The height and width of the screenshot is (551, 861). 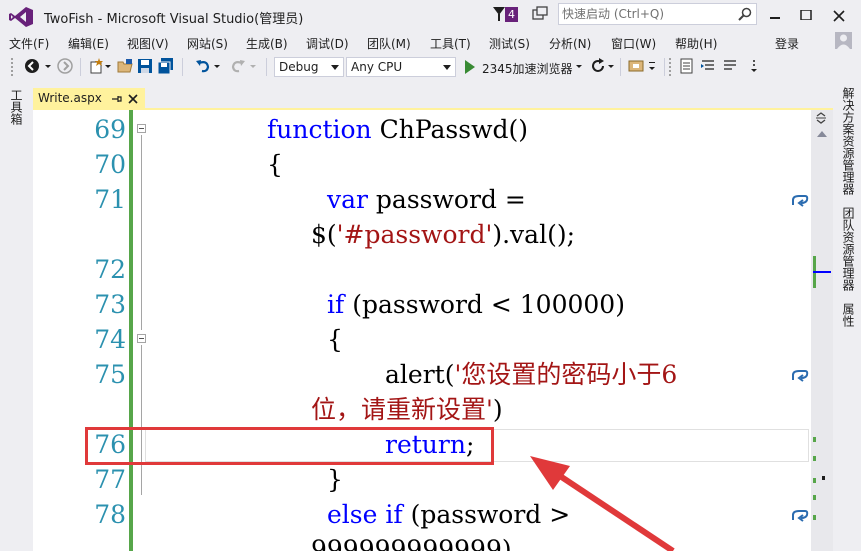 I want to click on maximize-icon, so click(x=806, y=15).